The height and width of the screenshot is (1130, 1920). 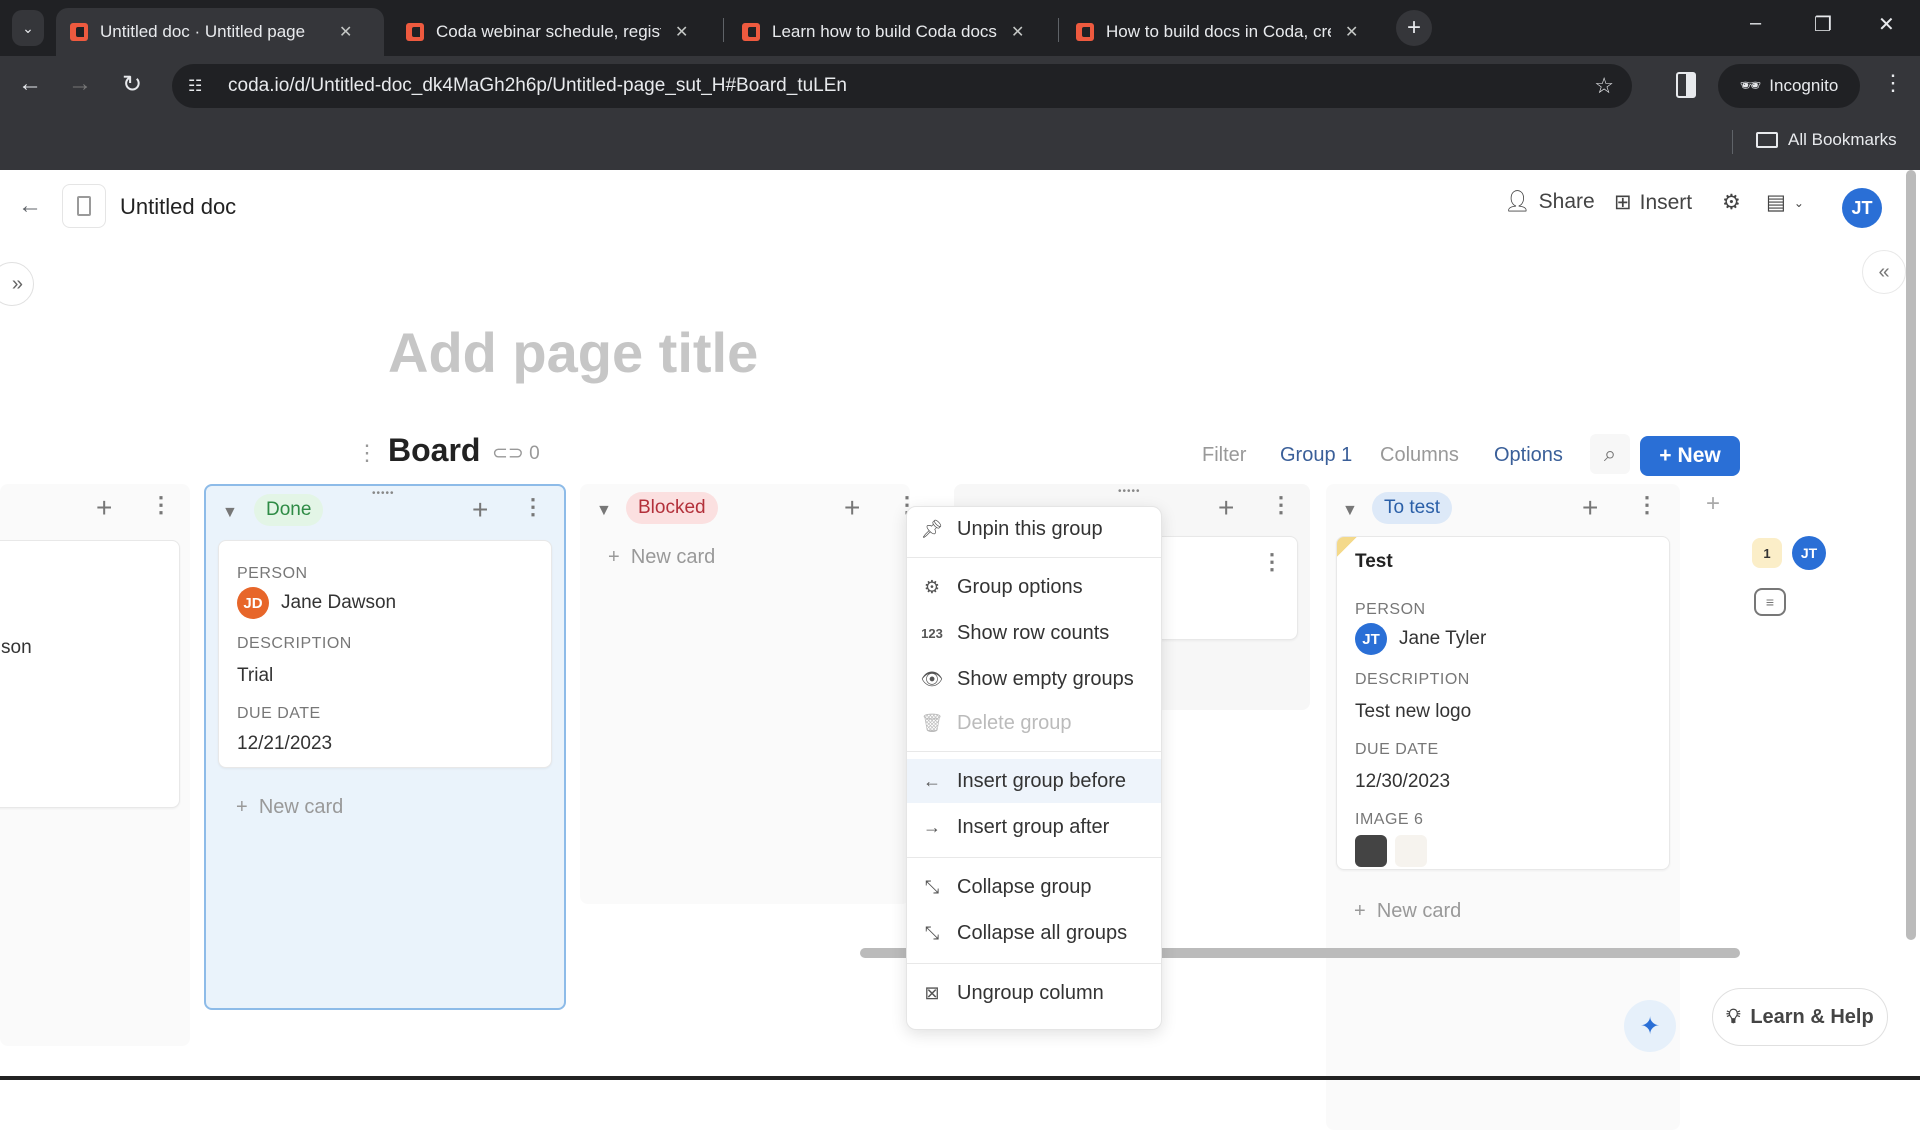 What do you see at coordinates (1034, 933) in the screenshot?
I see `menu-item-collapse-all-groups: ⤡ Collapse all groups` at bounding box center [1034, 933].